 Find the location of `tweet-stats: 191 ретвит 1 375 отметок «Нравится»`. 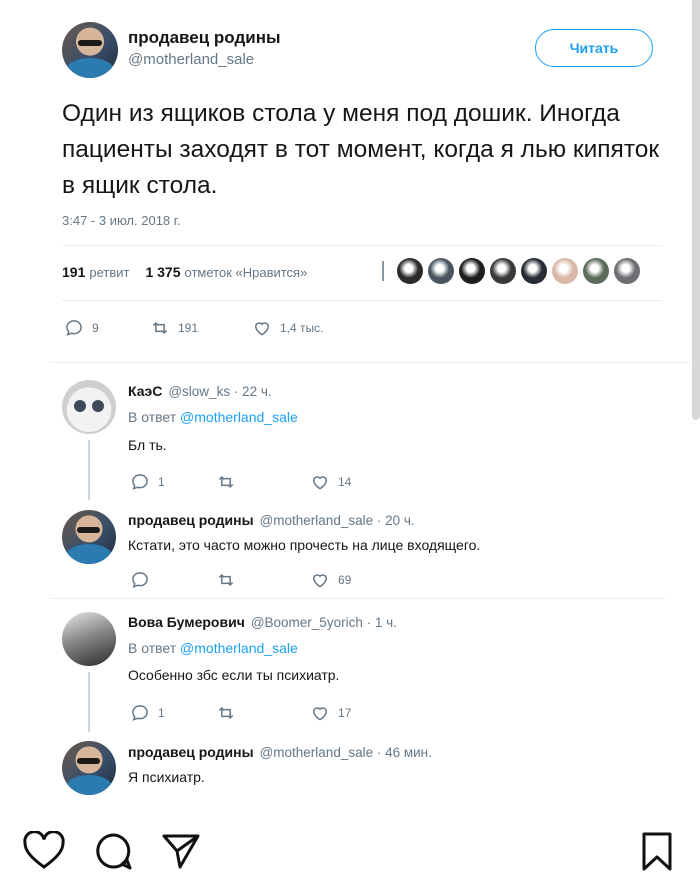

tweet-stats: 191 ретвит 1 375 отметок «Нравится» is located at coordinates (184, 272).